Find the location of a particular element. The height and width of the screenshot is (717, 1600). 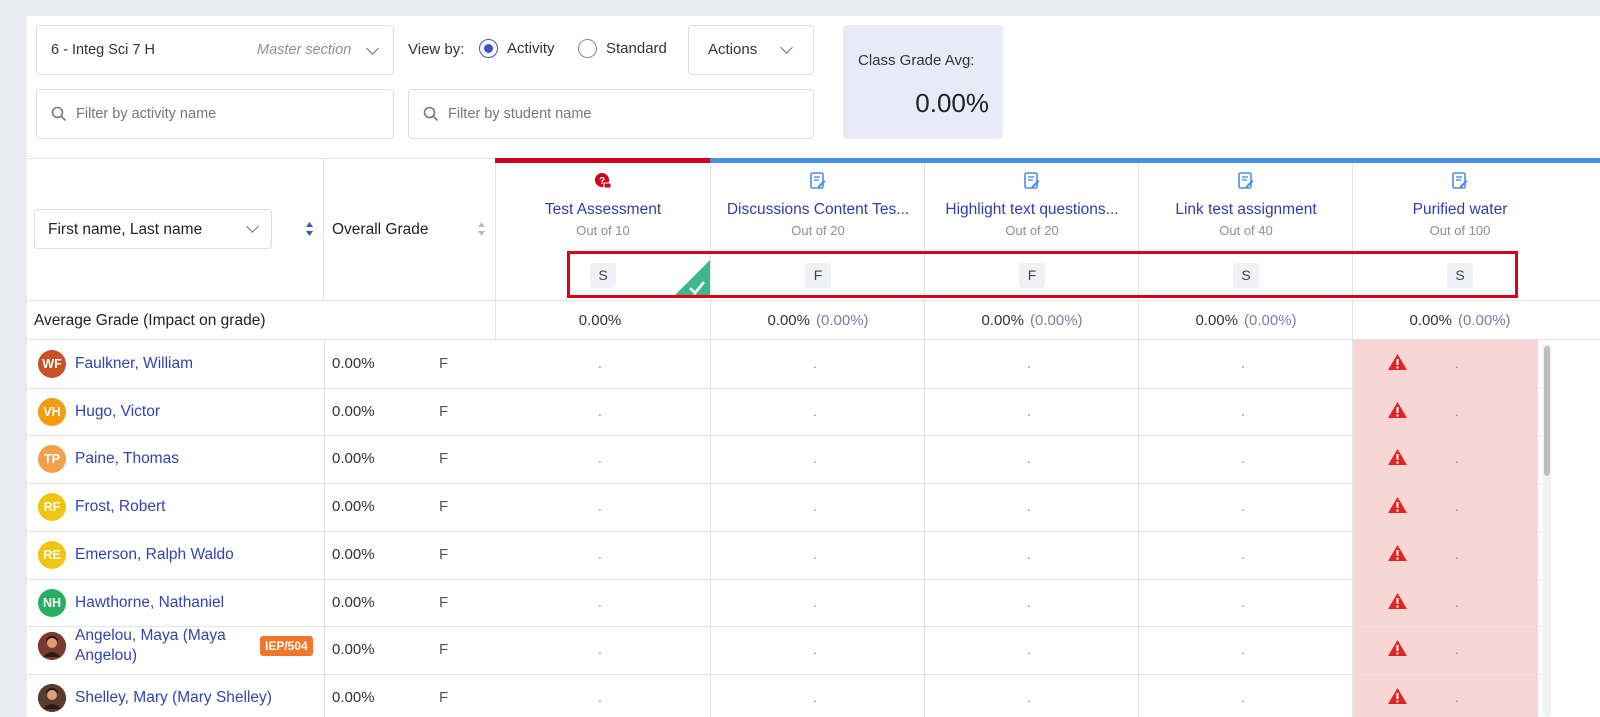

student-name-link: Hugo, Victor is located at coordinates (117, 412).